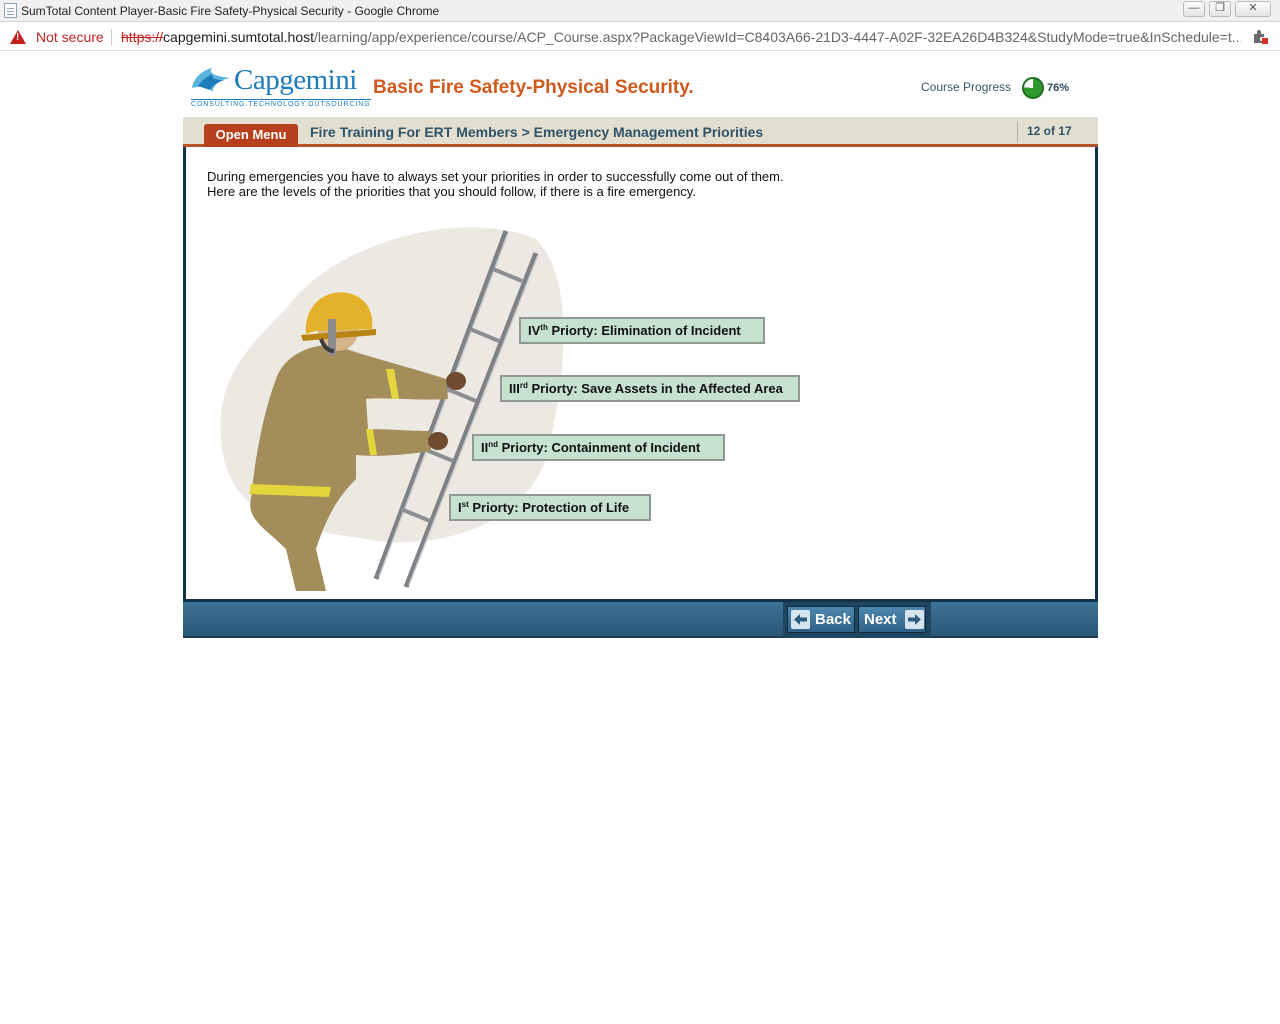 This screenshot has width=1280, height=1024. What do you see at coordinates (1033, 88) in the screenshot?
I see `progress-pie-icon` at bounding box center [1033, 88].